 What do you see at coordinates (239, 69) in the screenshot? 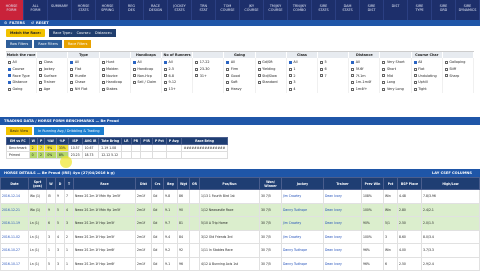
I see `filter-option: Firm` at bounding box center [239, 69].